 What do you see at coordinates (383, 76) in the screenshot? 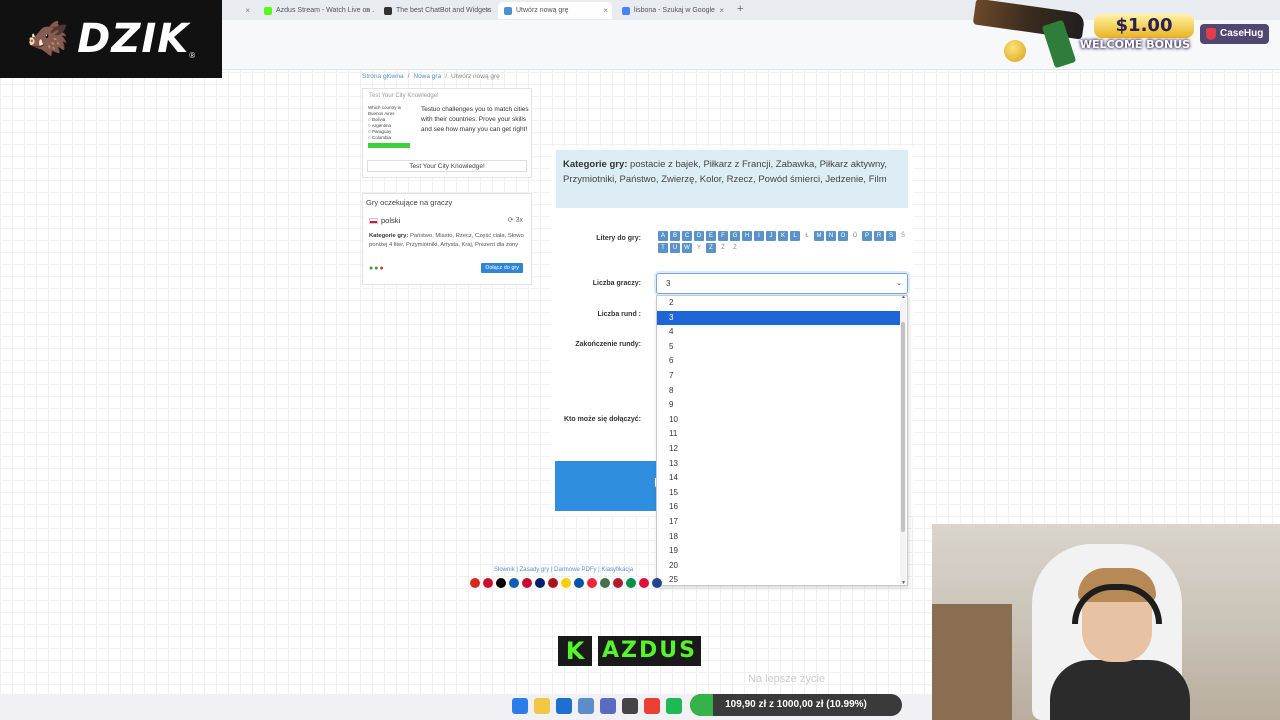
I see `breadcrumb-home: Strona główna` at bounding box center [383, 76].